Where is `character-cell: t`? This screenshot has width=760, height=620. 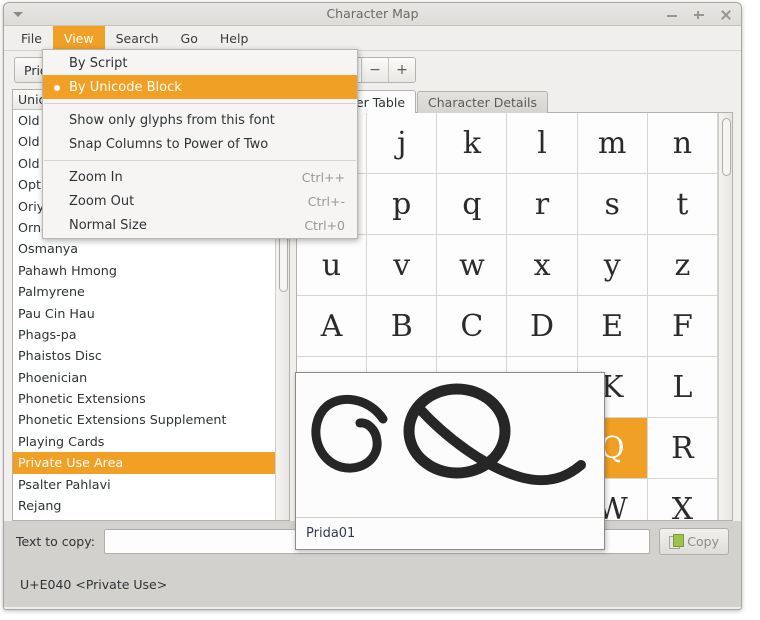 character-cell: t is located at coordinates (682, 204).